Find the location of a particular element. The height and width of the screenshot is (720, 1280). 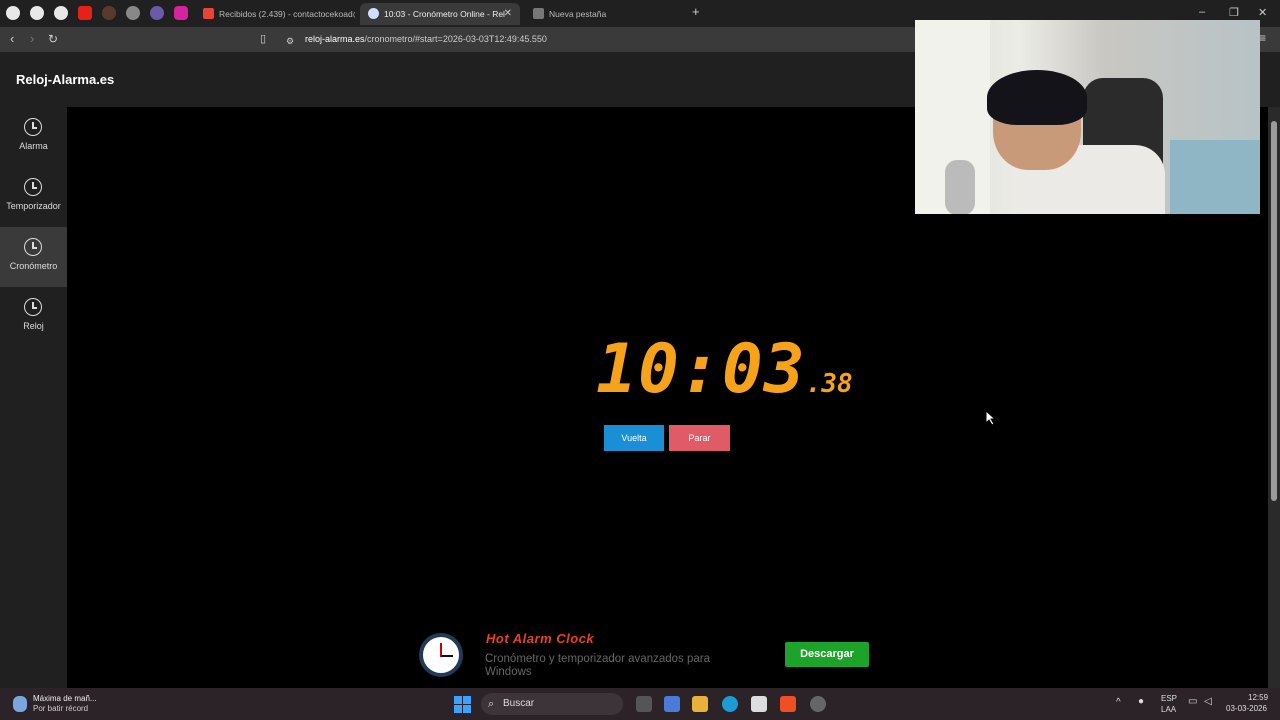

maximize-icon: ❐ is located at coordinates (1234, 12).